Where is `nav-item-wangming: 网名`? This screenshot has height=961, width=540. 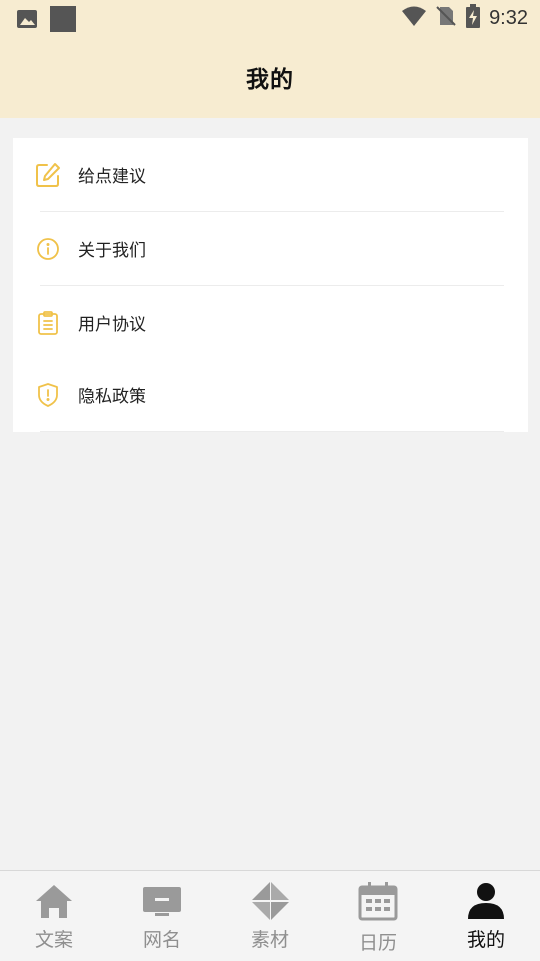 nav-item-wangming: 网名 is located at coordinates (162, 916).